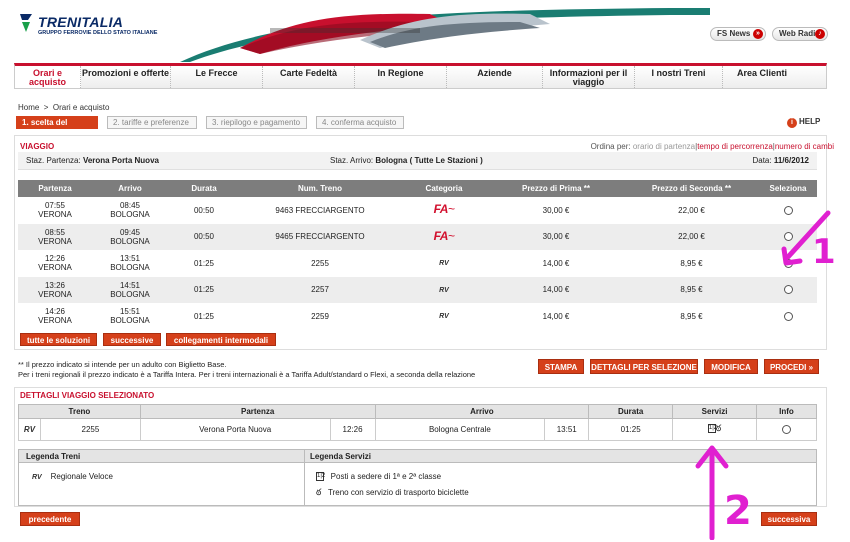  I want to click on col-seleziona: Seleziona, so click(788, 188).